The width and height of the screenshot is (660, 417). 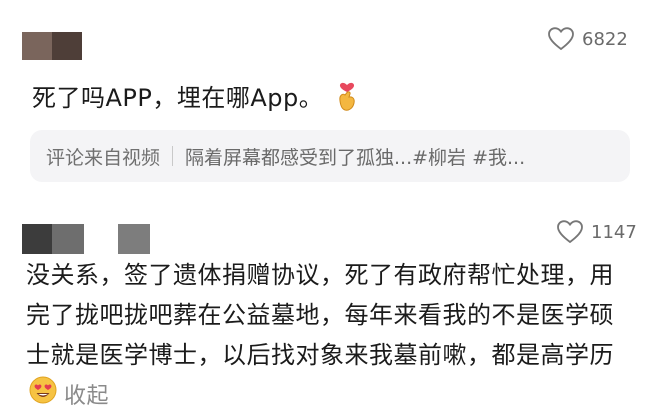 I want to click on comment1-like-count: 6822, so click(x=605, y=39).